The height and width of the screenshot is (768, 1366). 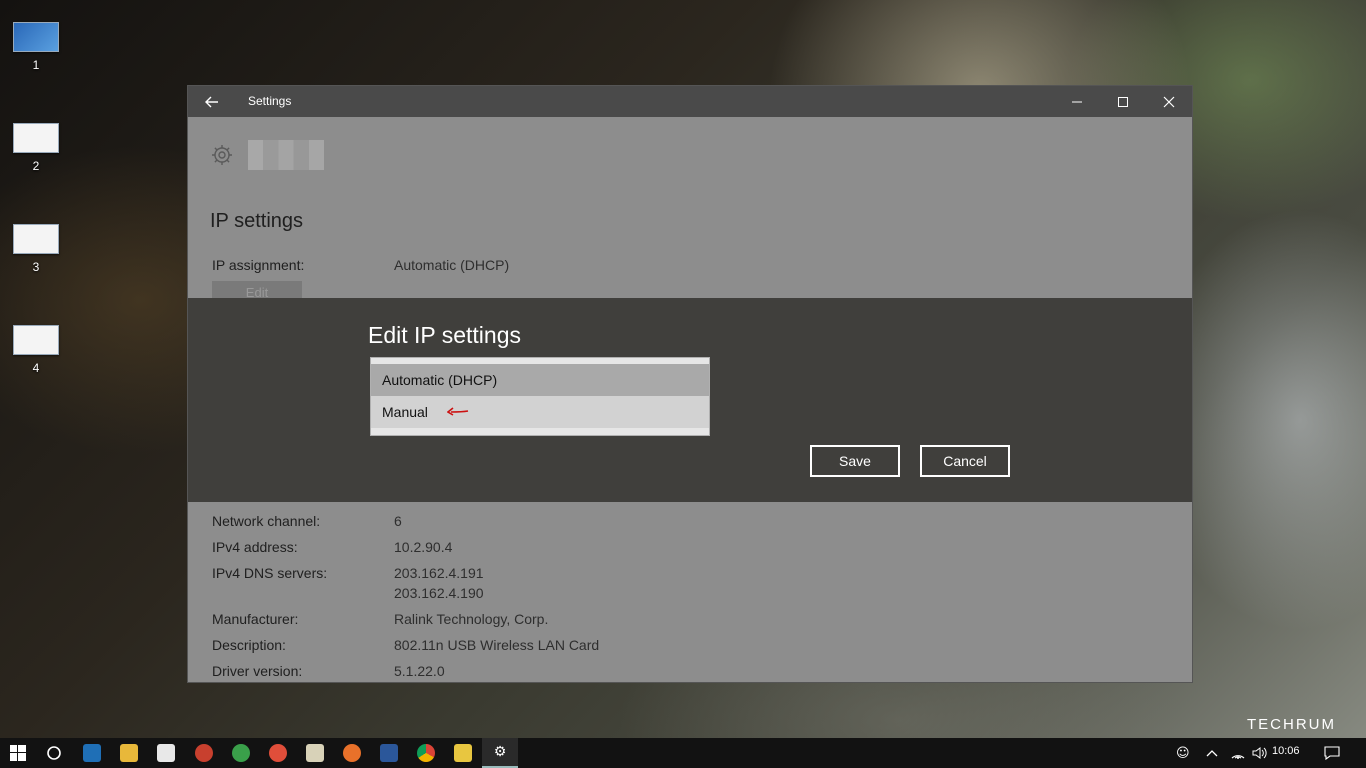 What do you see at coordinates (380, 619) in the screenshot?
I see `property-row: Manufacturer: Ralink Technology, Corp.` at bounding box center [380, 619].